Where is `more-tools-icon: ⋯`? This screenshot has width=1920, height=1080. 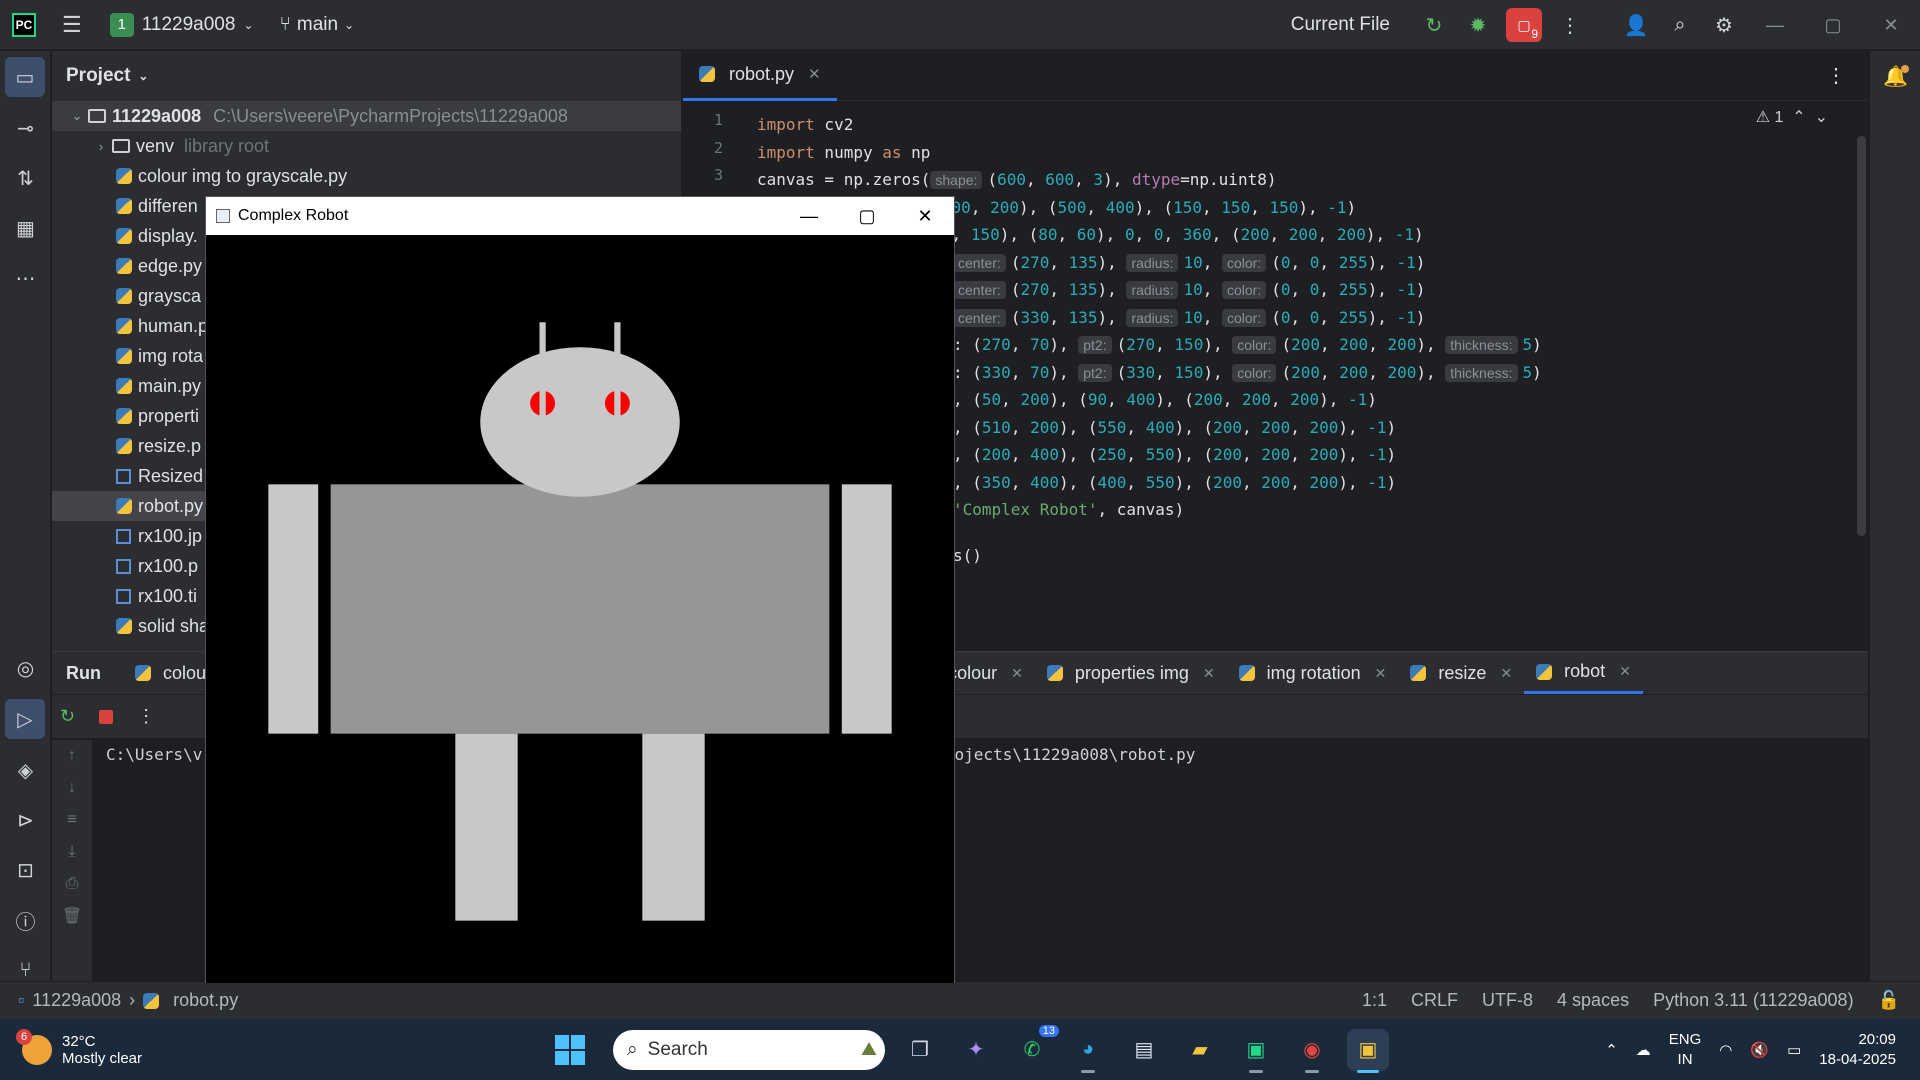
more-tools-icon: ⋯ is located at coordinates (25, 278).